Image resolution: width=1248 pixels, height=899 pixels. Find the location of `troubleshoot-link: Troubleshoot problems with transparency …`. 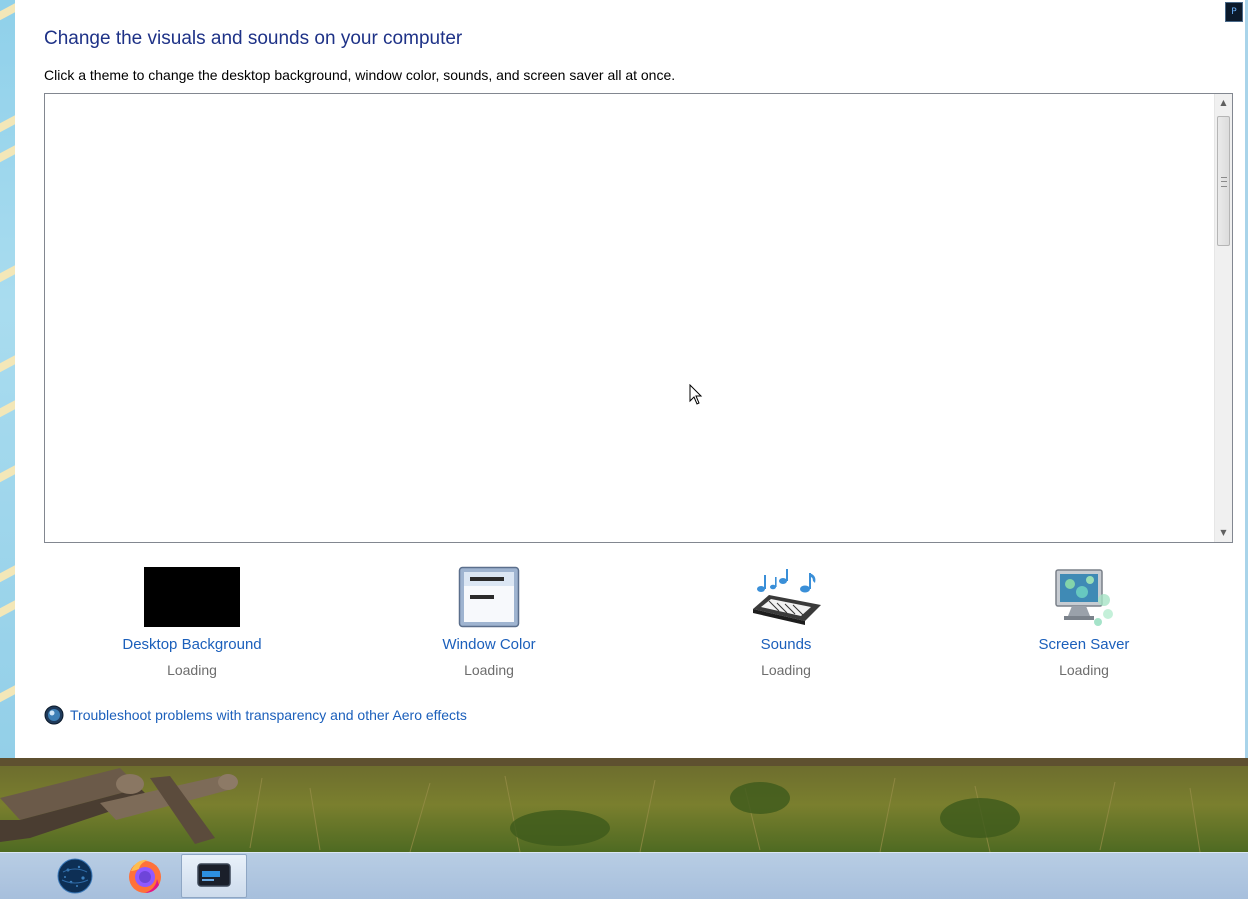

troubleshoot-link: Troubleshoot problems with transparency … is located at coordinates (268, 715).